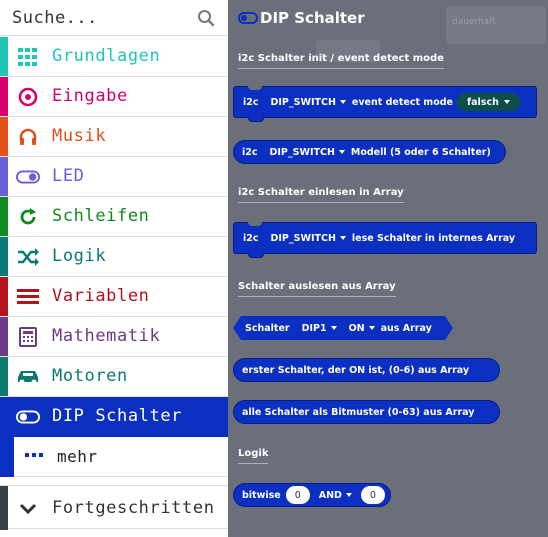  What do you see at coordinates (253, 456) in the screenshot?
I see `section-label-logic: Logik` at bounding box center [253, 456].